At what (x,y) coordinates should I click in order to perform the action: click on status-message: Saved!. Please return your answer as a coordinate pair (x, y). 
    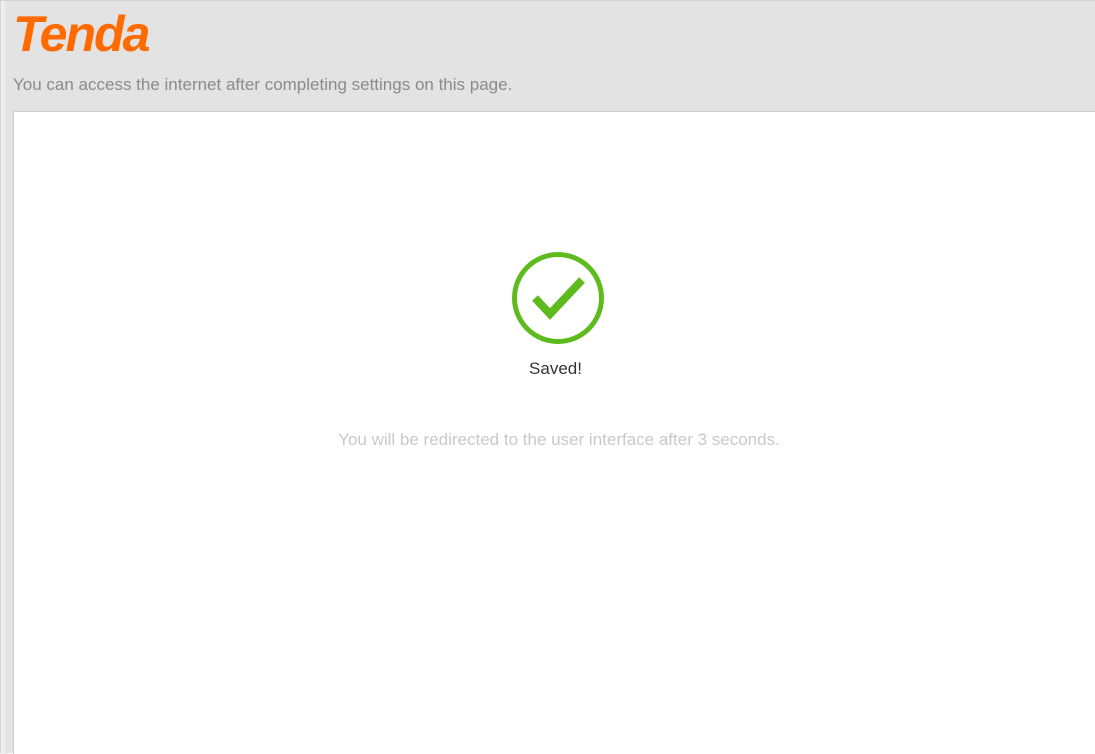
    Looking at the image, I should click on (555, 368).